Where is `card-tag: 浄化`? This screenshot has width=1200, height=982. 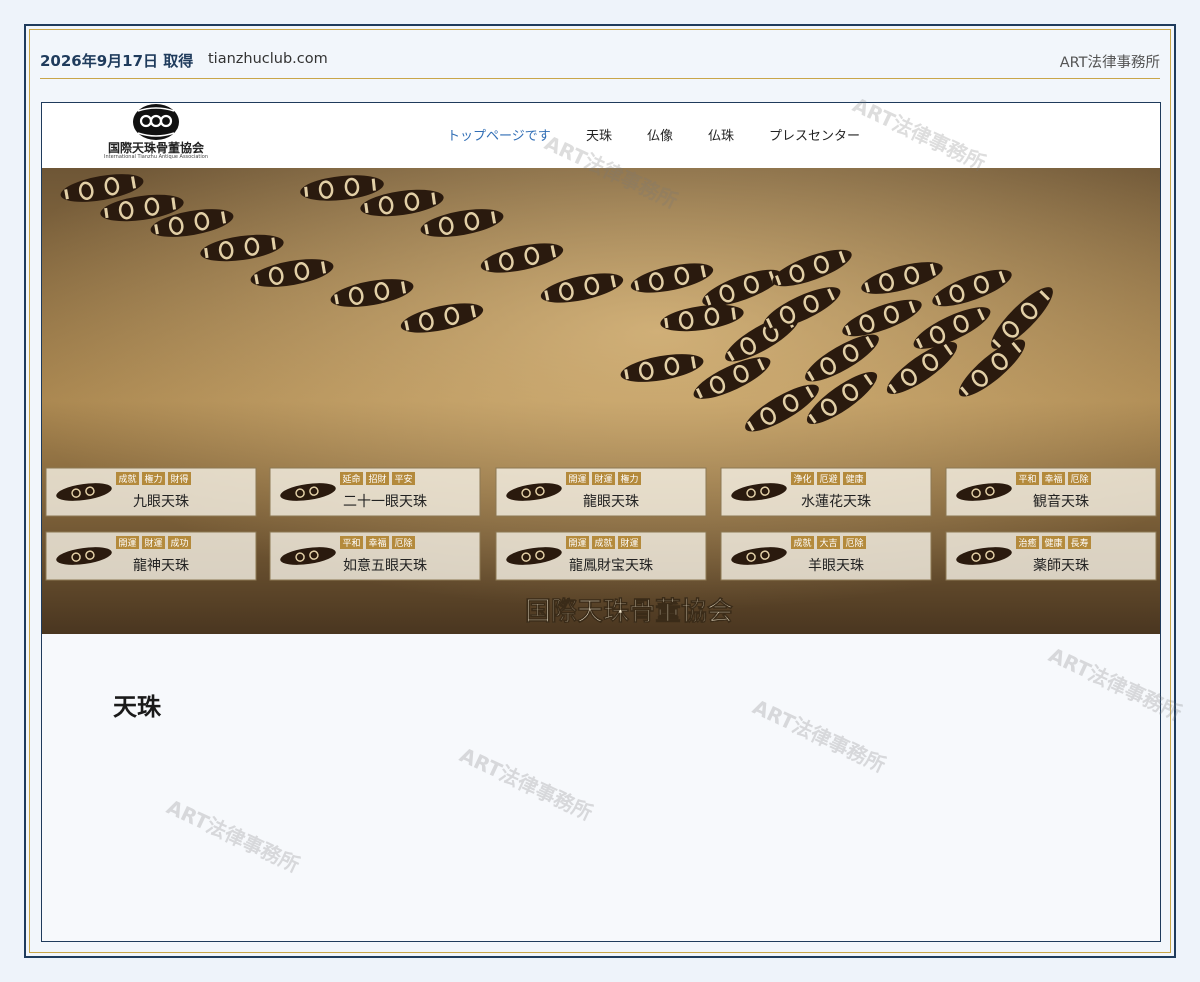 card-tag: 浄化 is located at coordinates (802, 479).